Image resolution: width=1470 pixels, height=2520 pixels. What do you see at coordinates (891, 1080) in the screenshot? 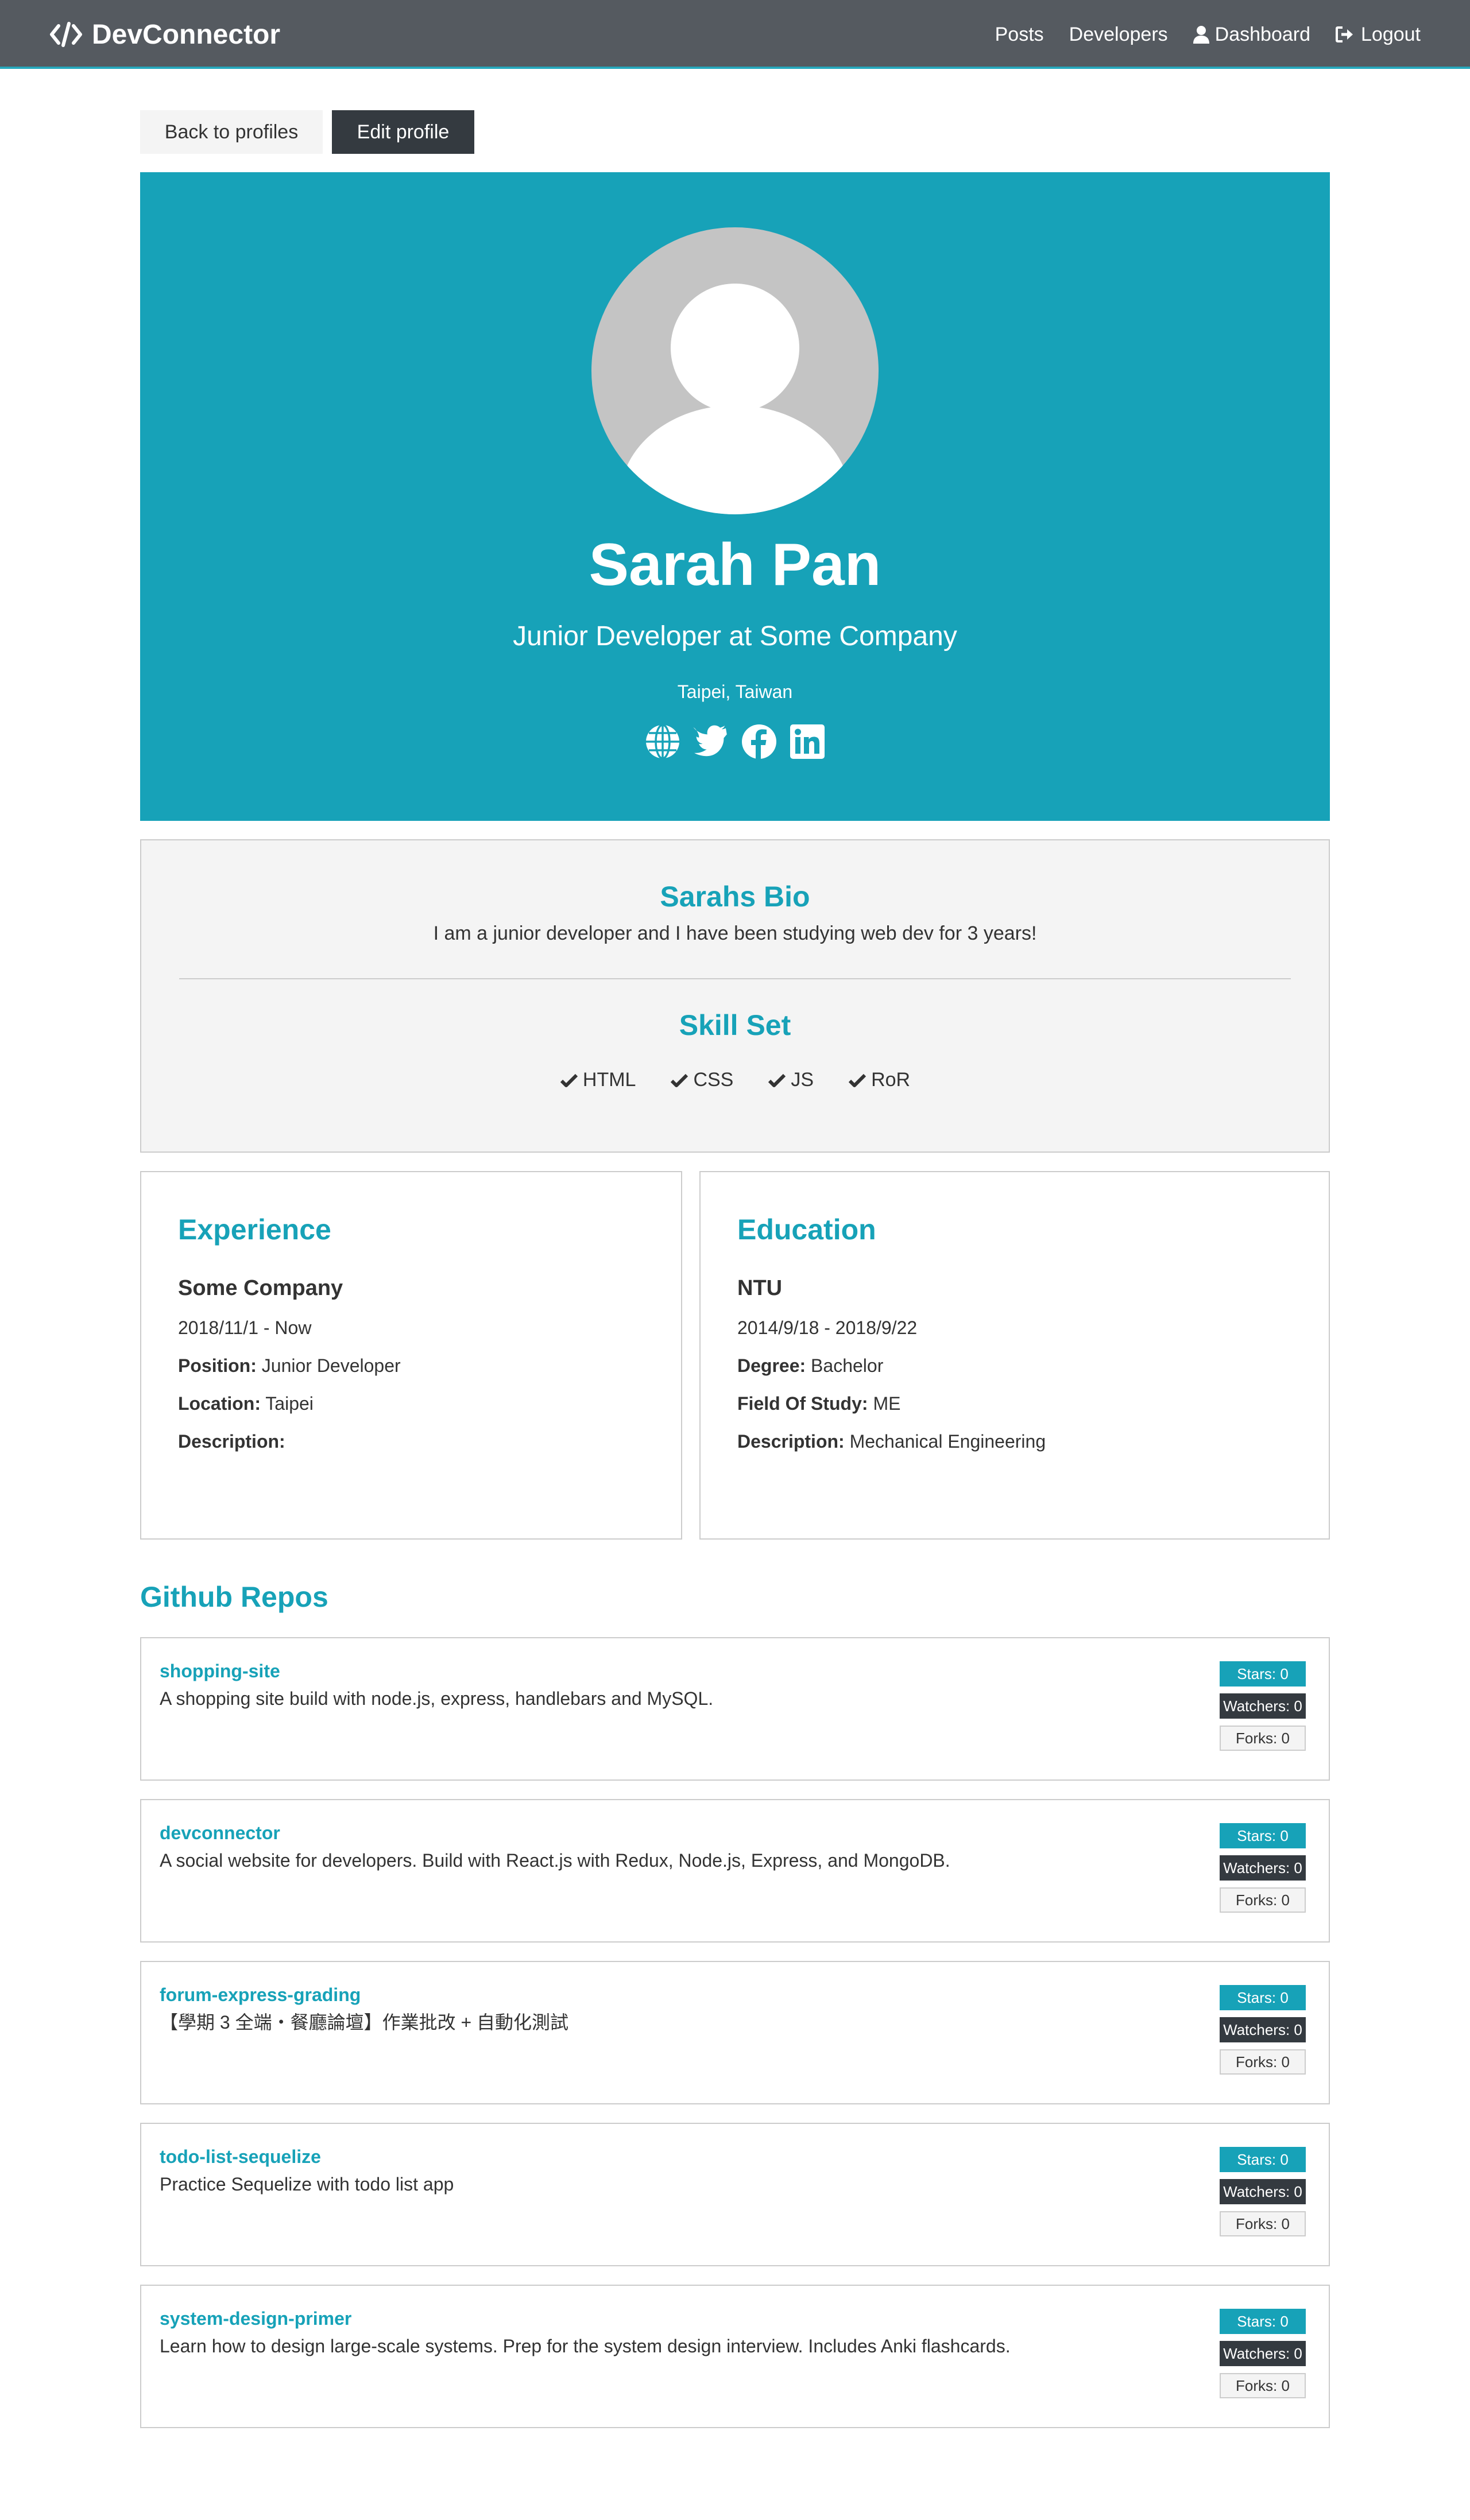
I see `skill-label: RoR` at bounding box center [891, 1080].